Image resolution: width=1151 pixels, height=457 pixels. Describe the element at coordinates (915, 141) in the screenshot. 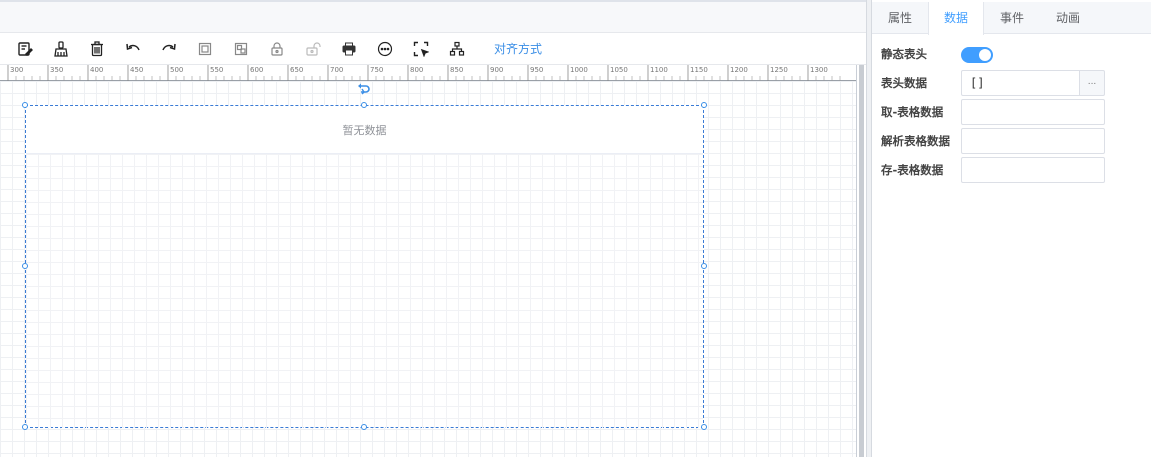

I see `parse-table-label: 解析表格数据` at that location.